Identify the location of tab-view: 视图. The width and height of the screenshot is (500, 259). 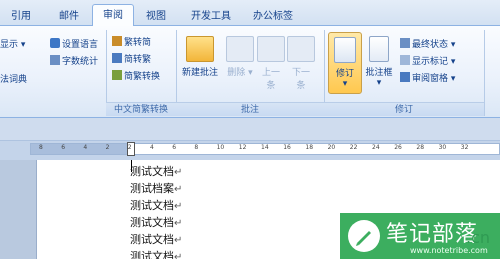
(156, 16).